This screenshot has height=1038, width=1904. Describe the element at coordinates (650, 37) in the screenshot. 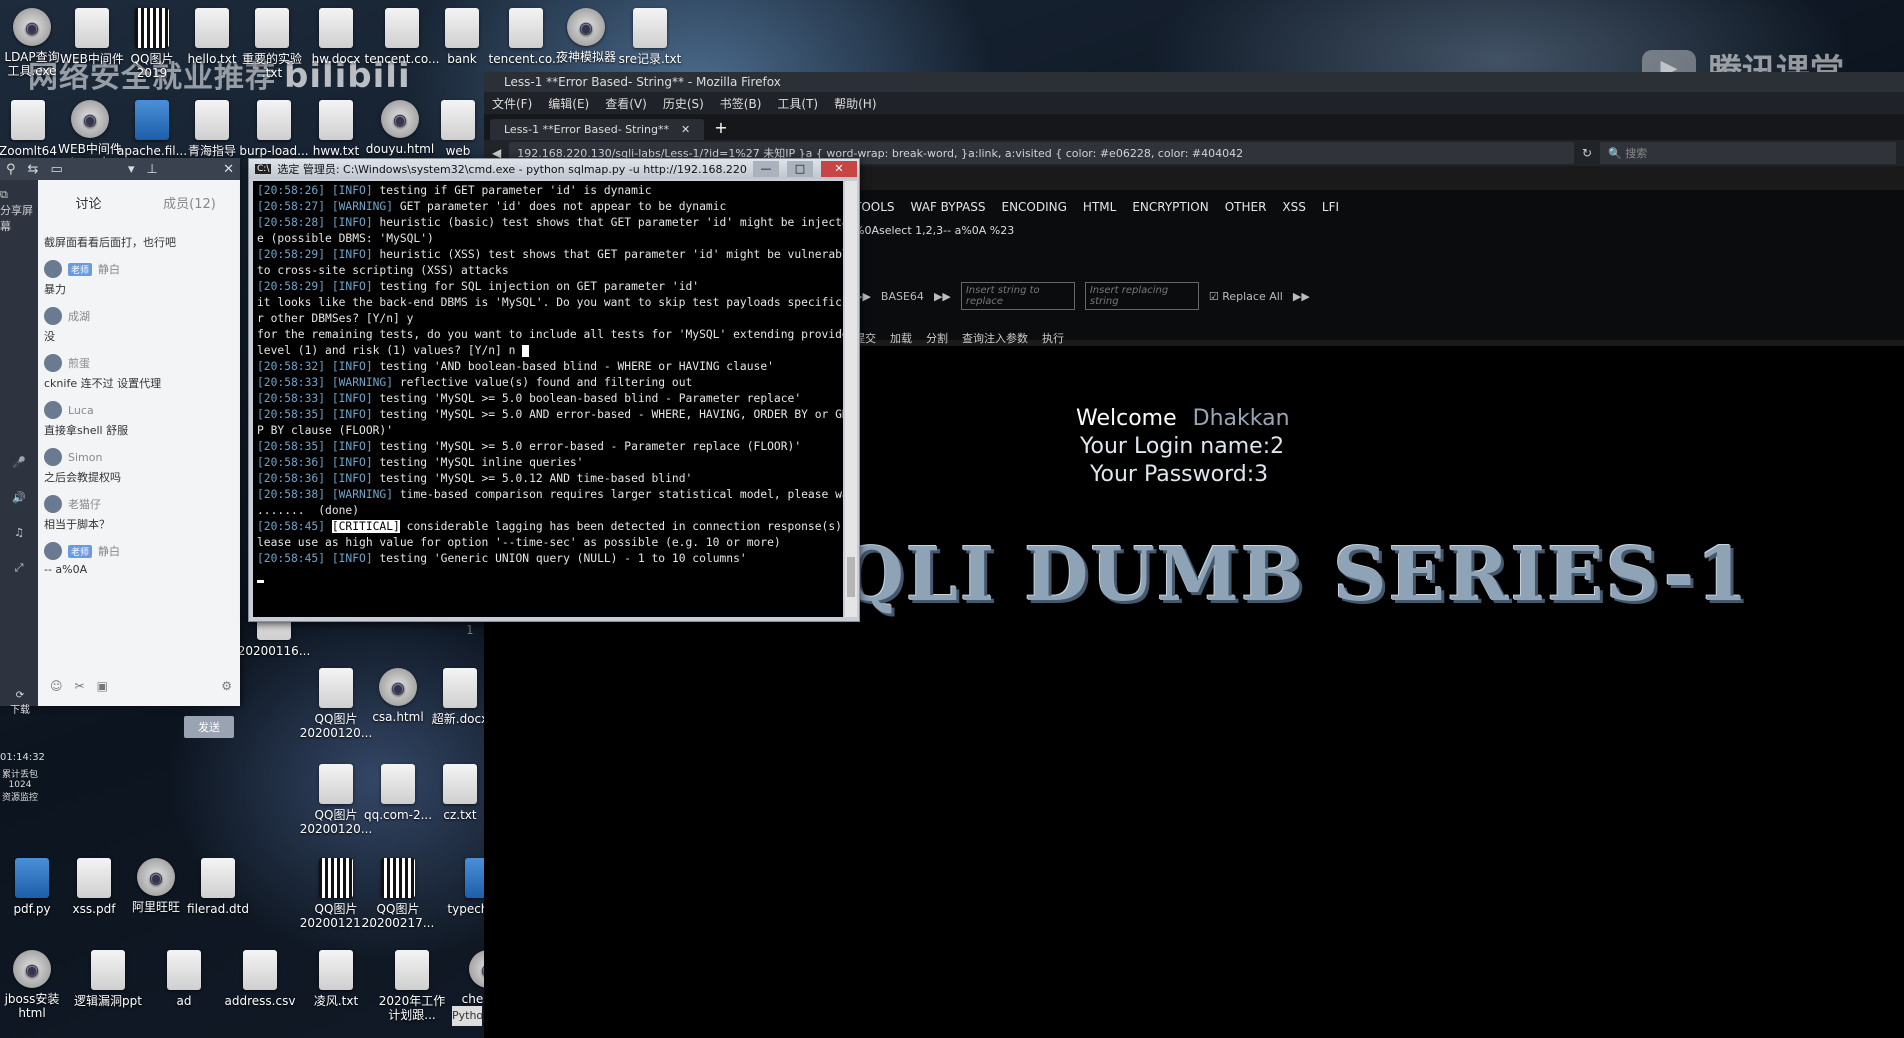

I see `desktop-icon: sre记录.txt` at that location.